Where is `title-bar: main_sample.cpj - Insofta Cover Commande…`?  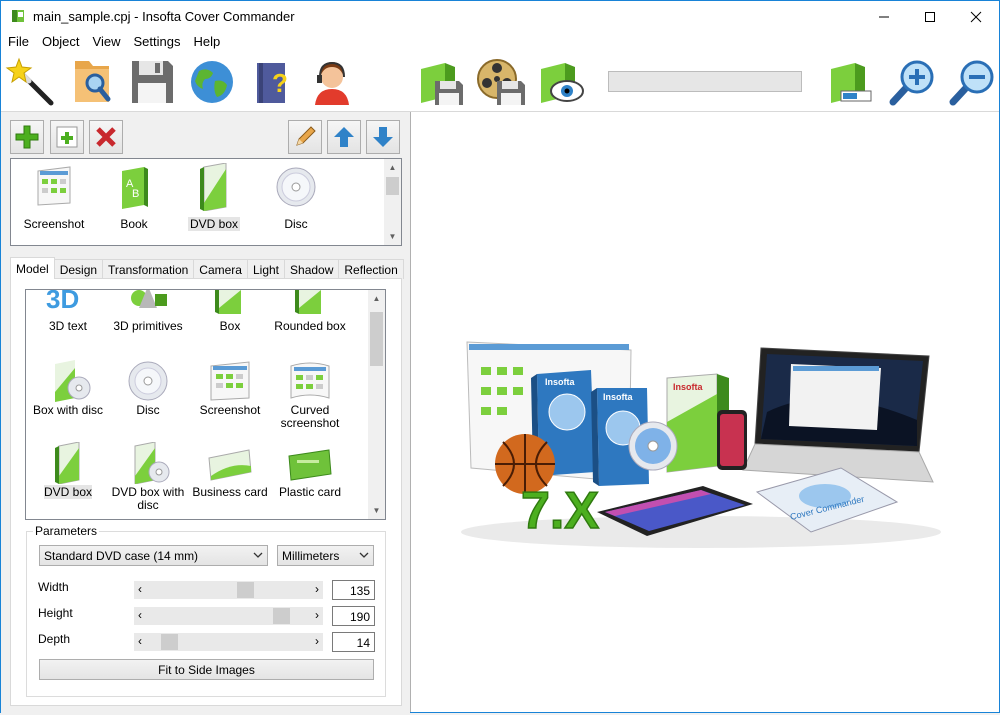 title-bar: main_sample.cpj - Insofta Cover Commande… is located at coordinates (500, 16).